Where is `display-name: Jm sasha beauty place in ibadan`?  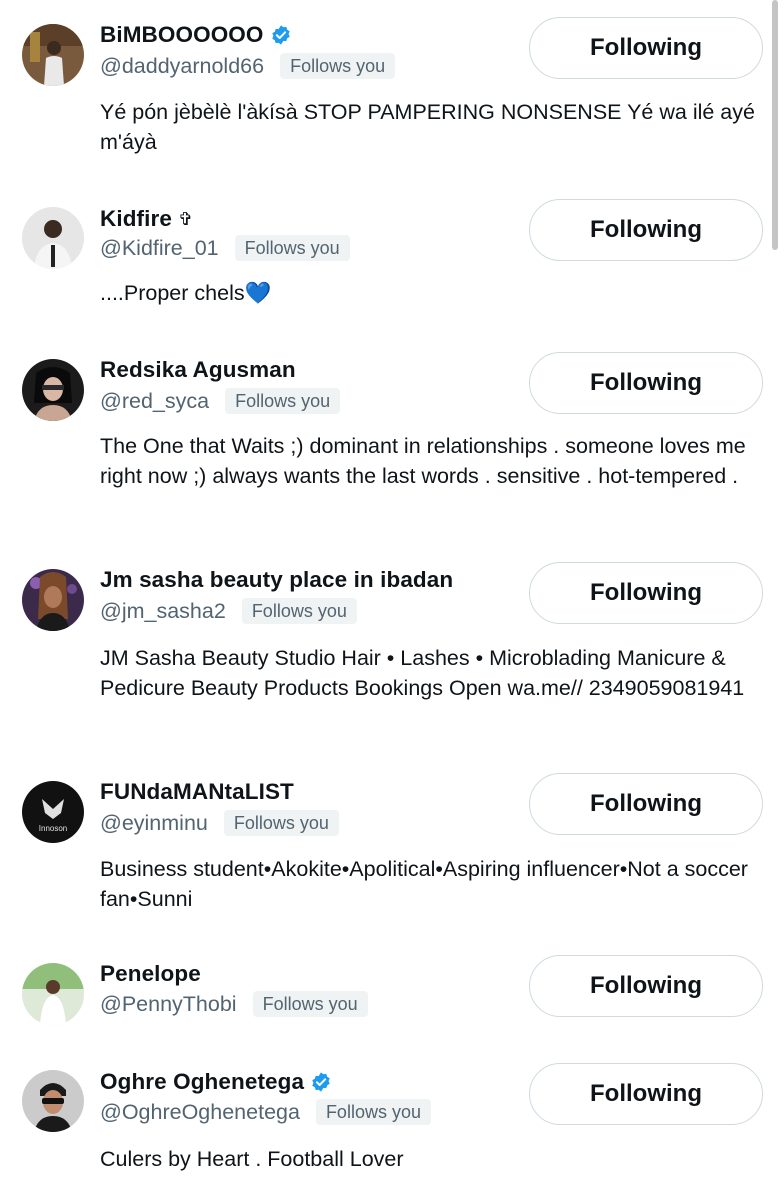 display-name: Jm sasha beauty place in ibadan is located at coordinates (276, 580).